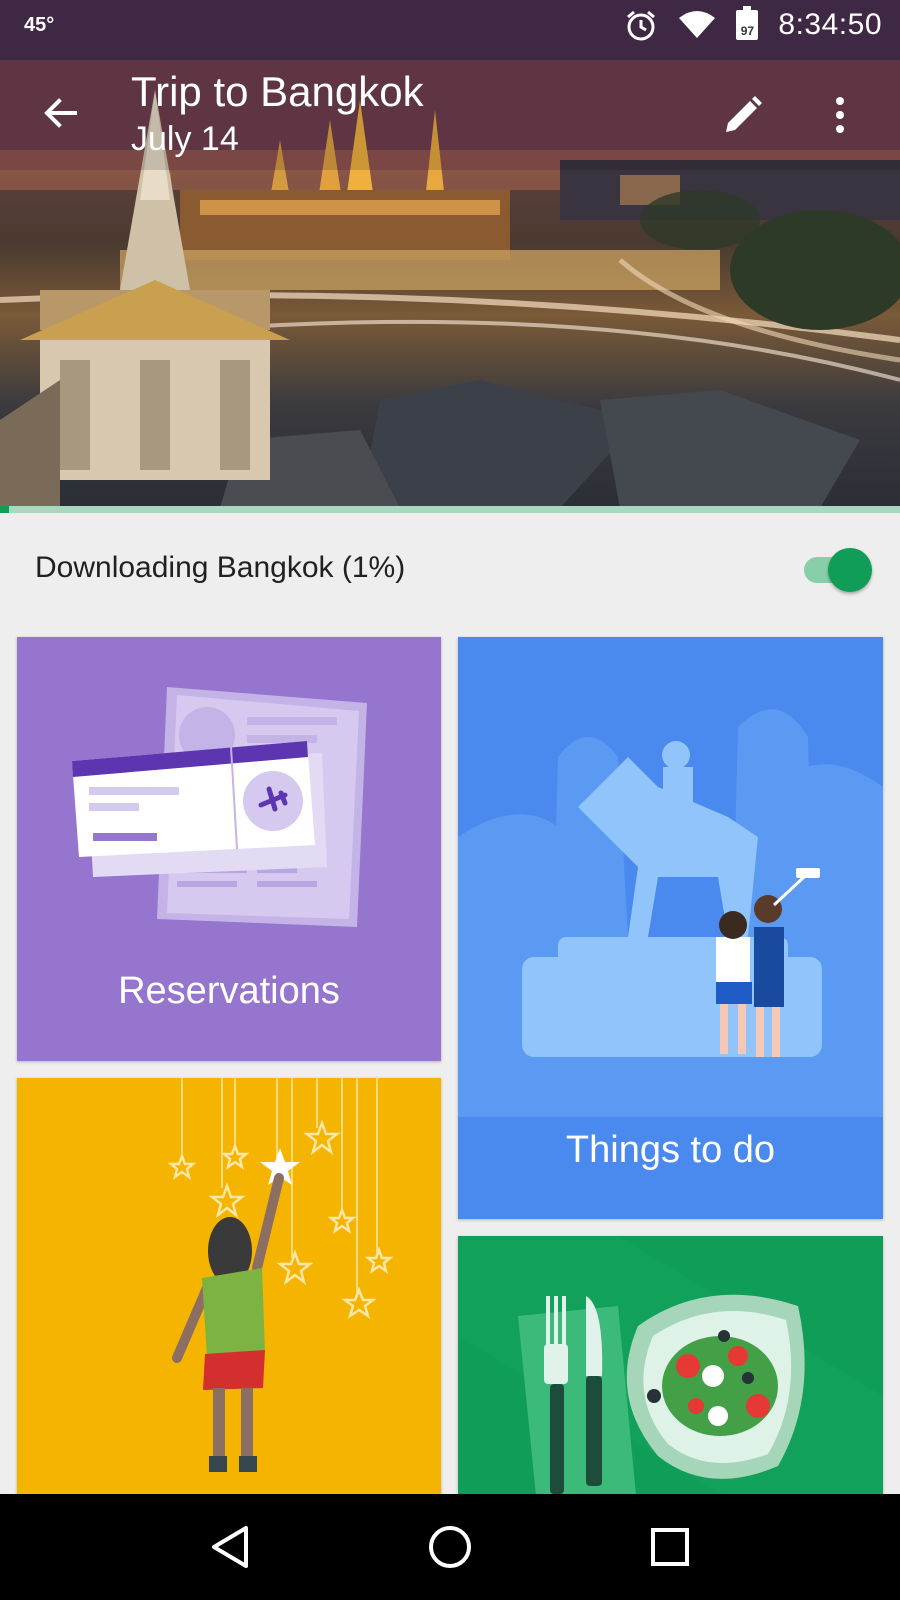 The height and width of the screenshot is (1600, 900). I want to click on saved-places-card, so click(229, 1293).